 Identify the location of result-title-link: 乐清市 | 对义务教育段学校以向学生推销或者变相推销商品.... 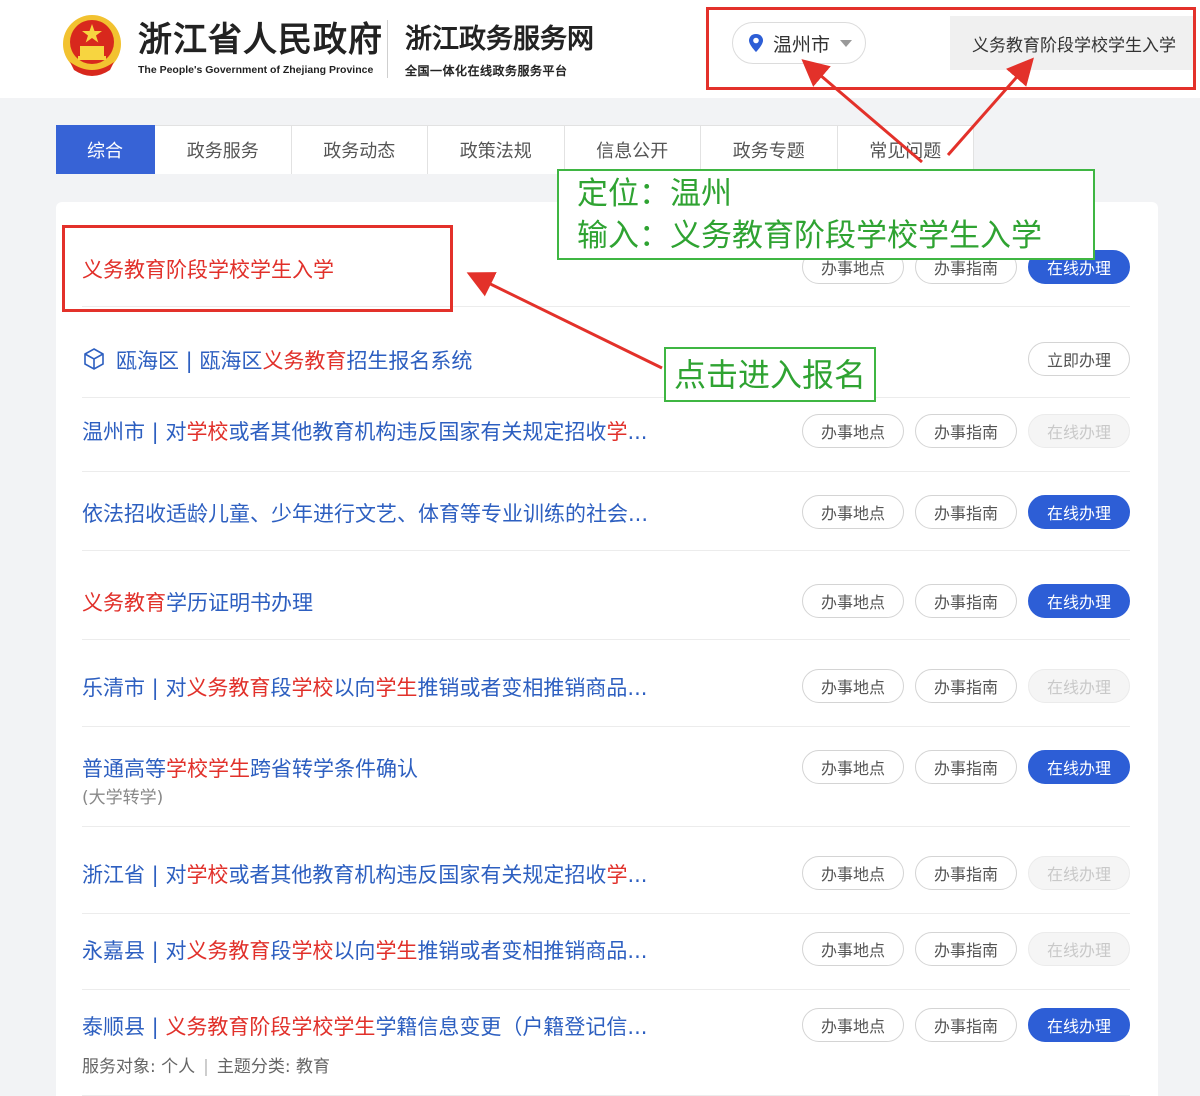
(364, 687).